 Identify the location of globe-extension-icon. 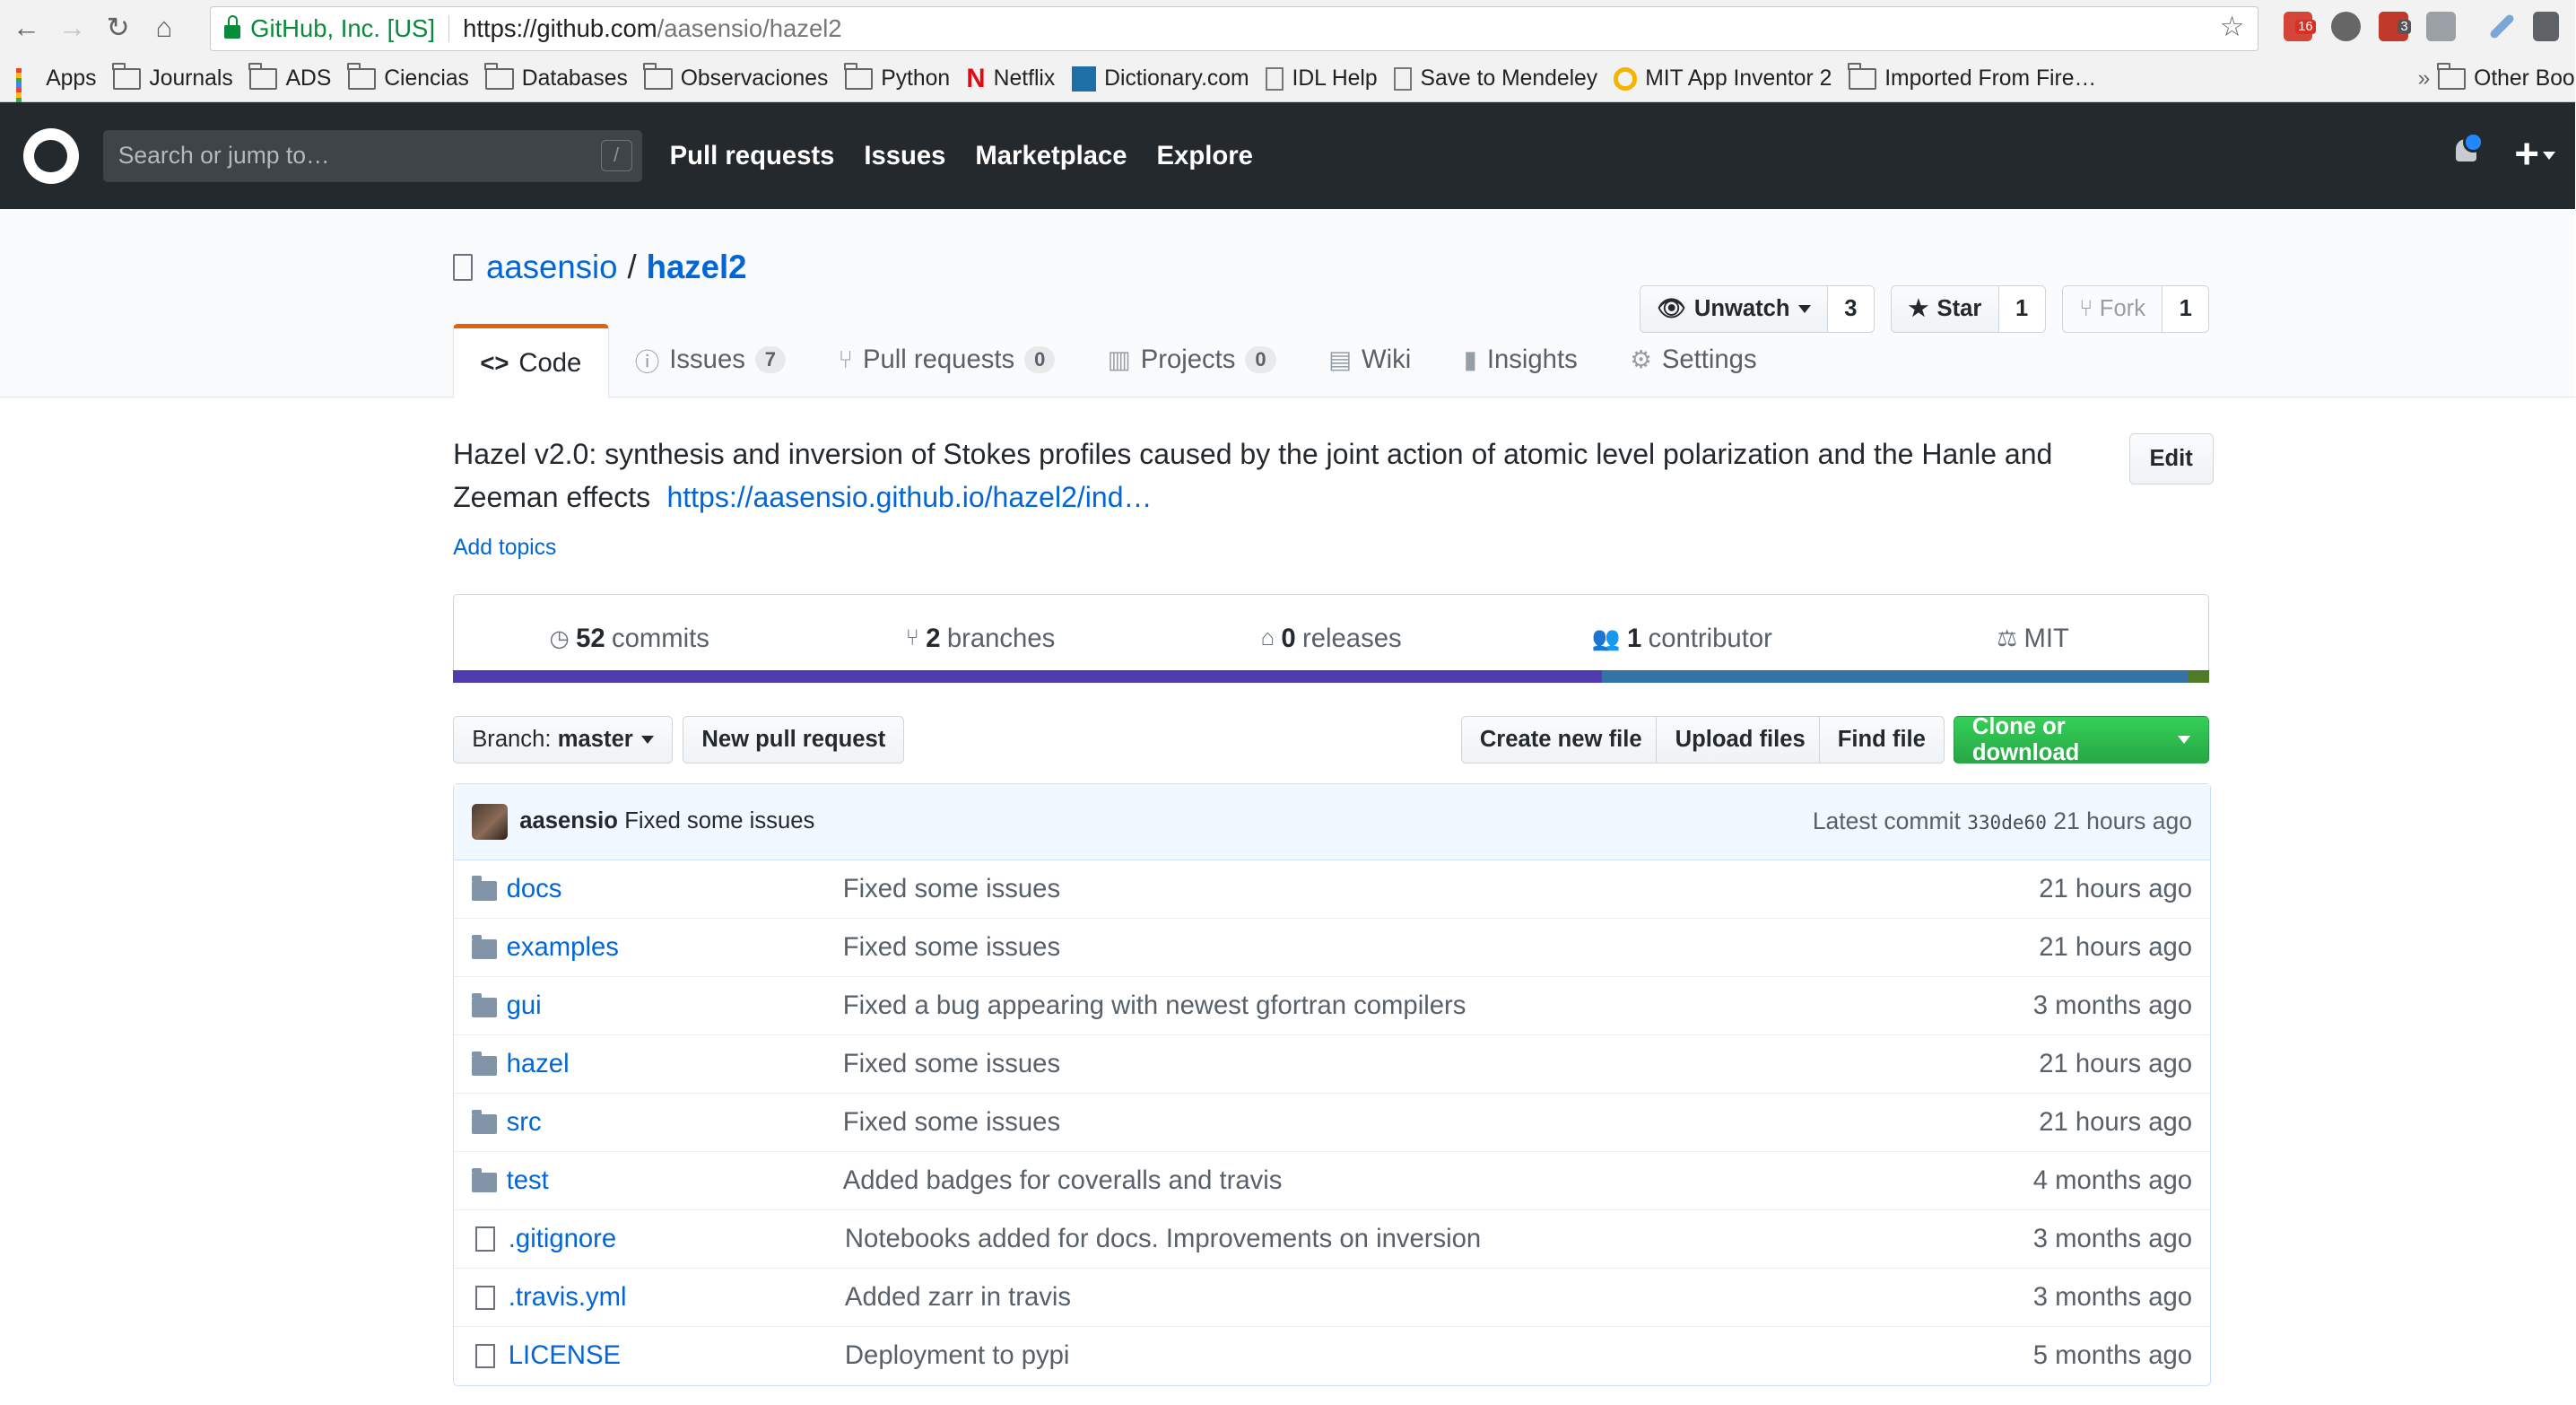
(2345, 26).